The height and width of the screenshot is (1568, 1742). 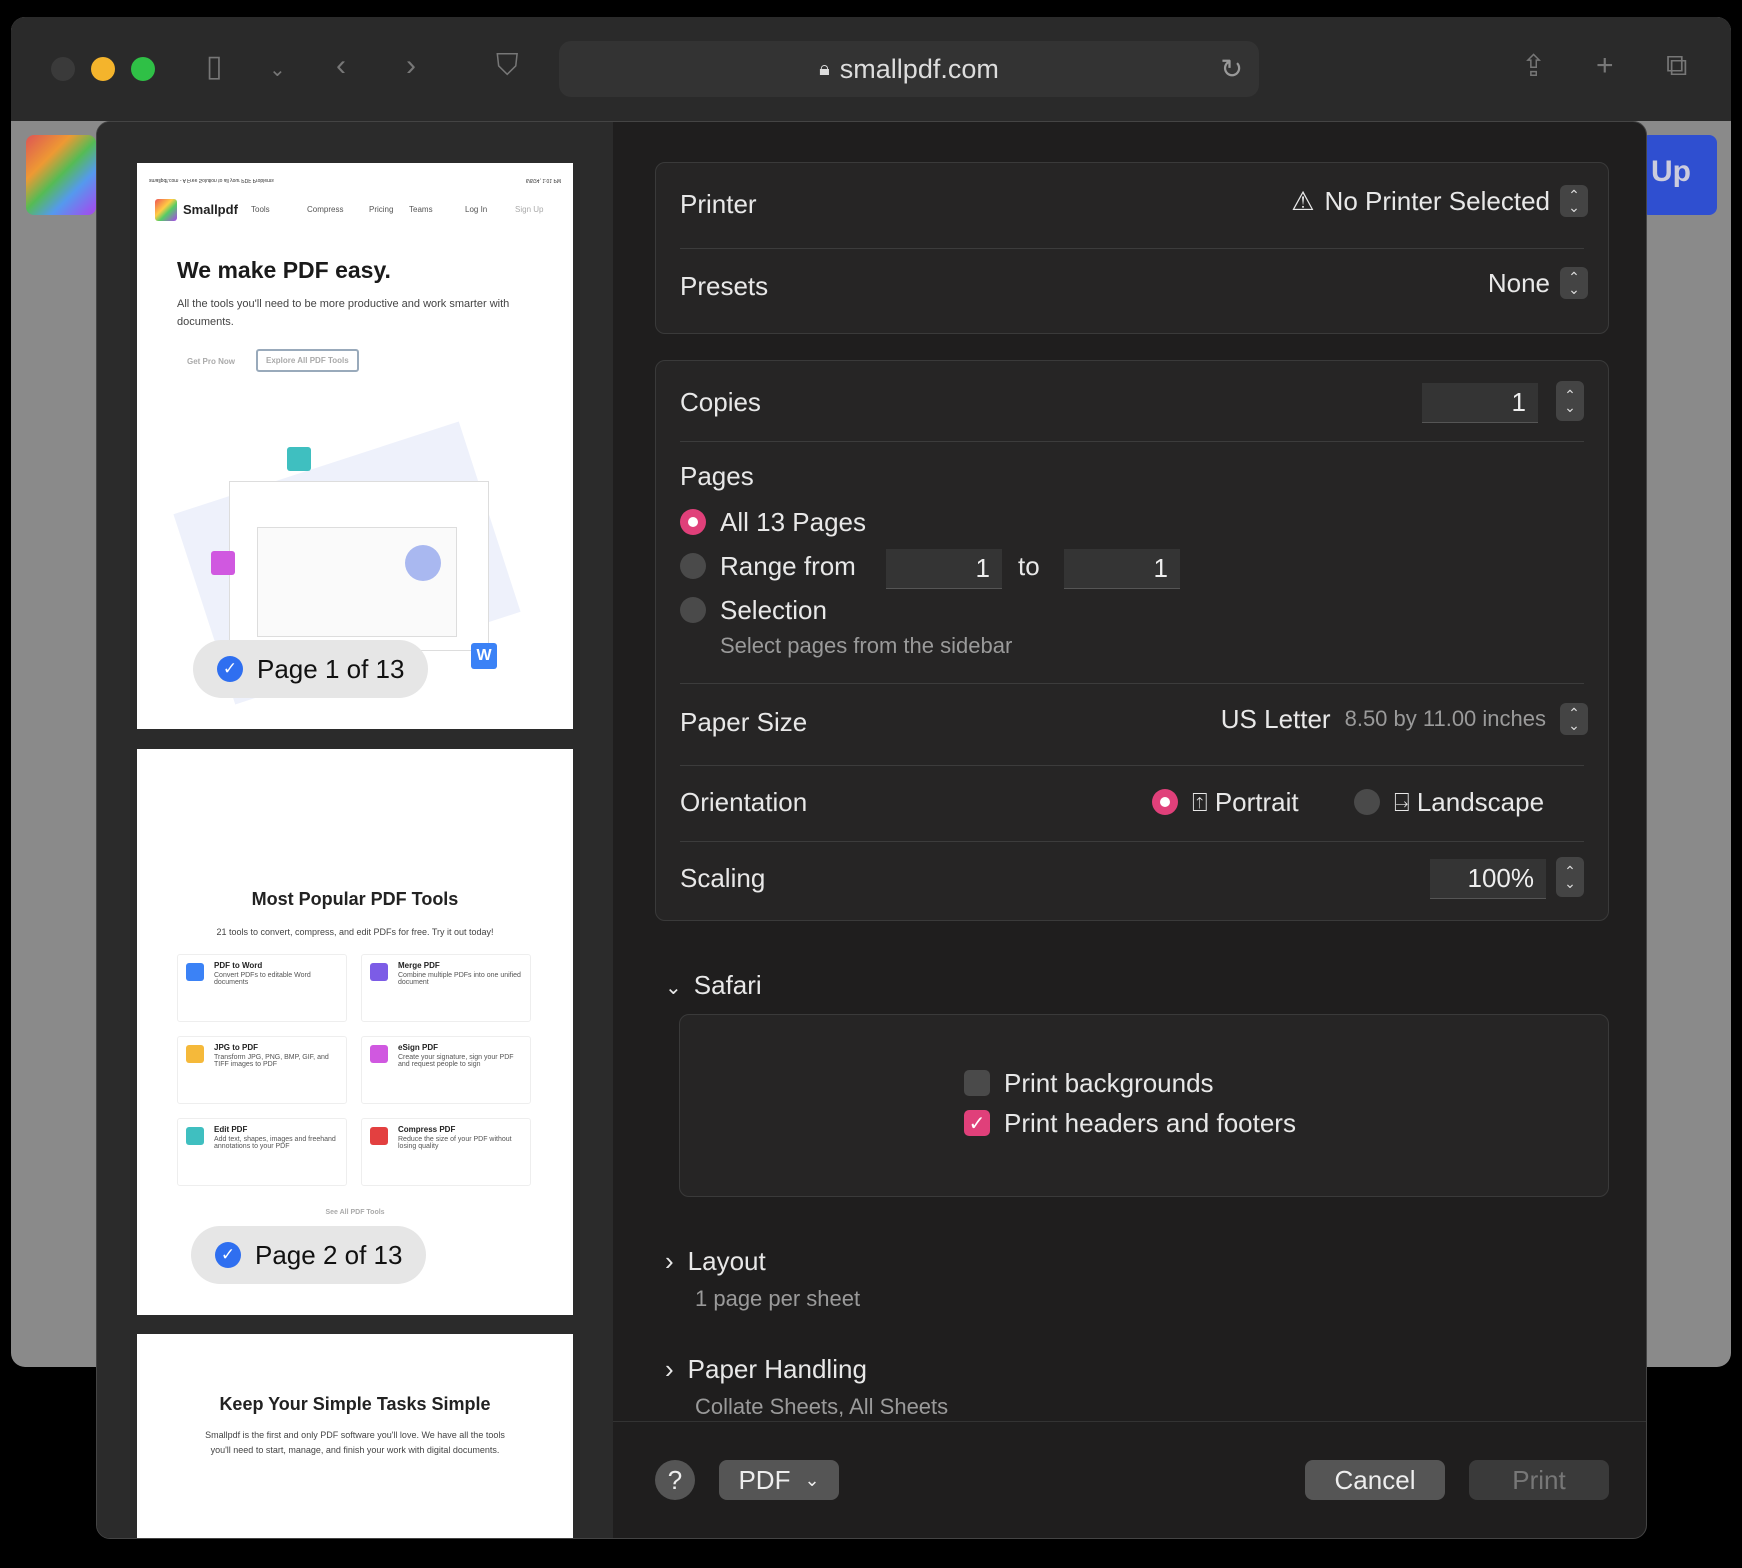 I want to click on illustration-circle, so click(x=423, y=563).